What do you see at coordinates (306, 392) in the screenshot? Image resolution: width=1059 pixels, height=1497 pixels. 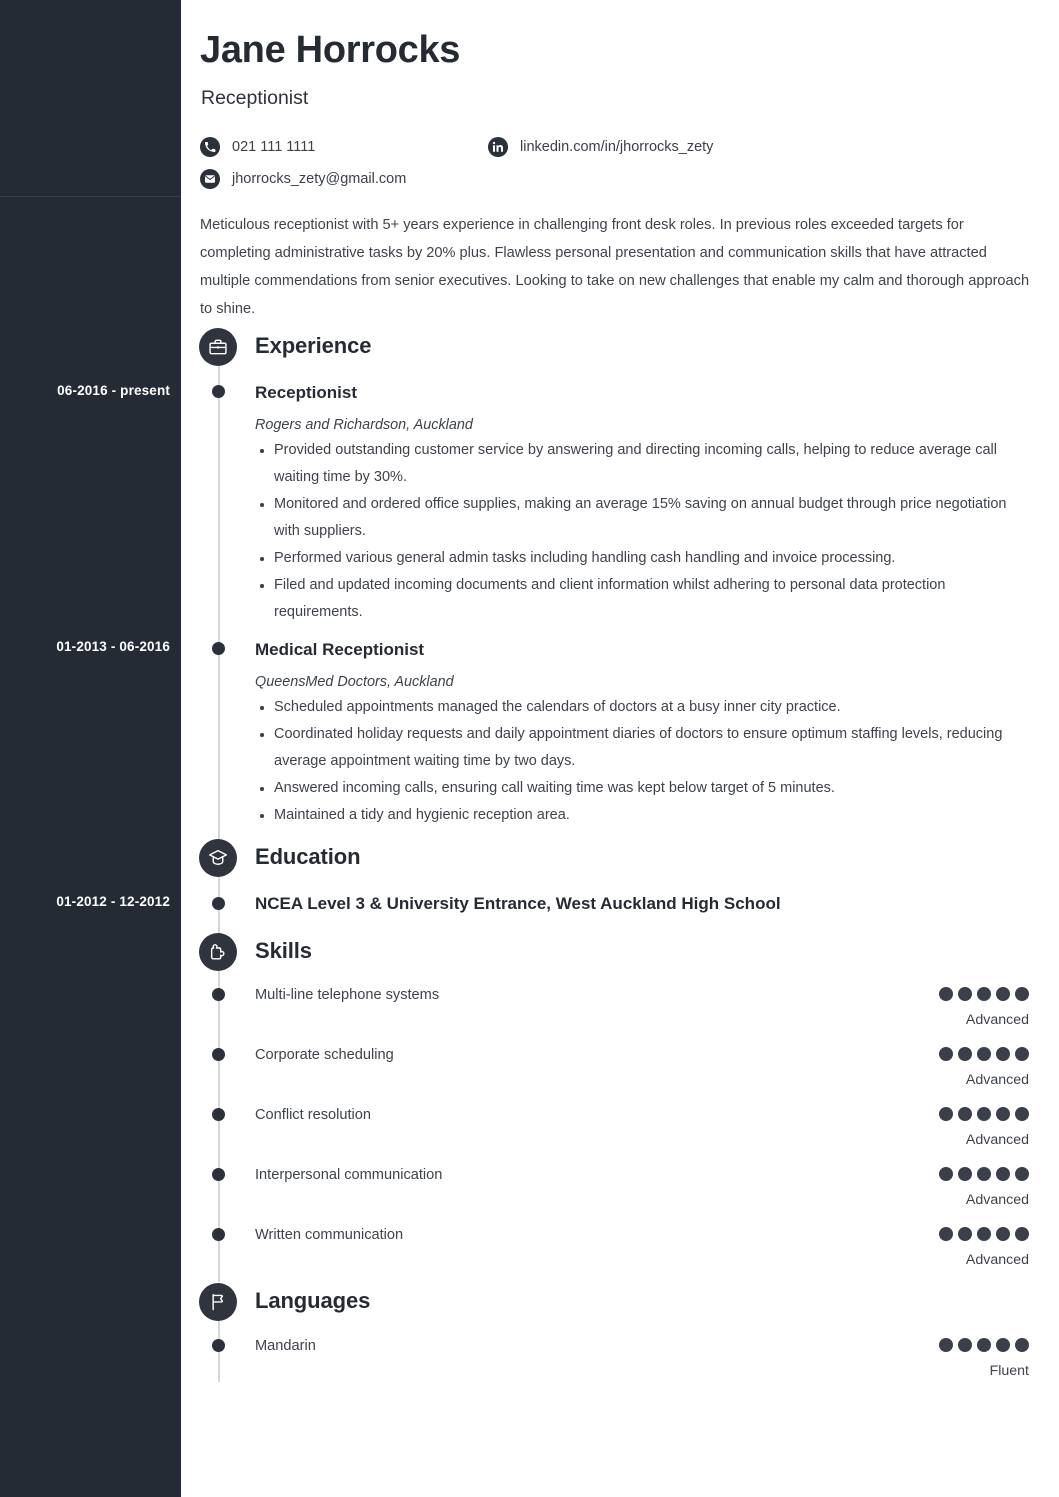 I see `experience-role-1: Receptionist` at bounding box center [306, 392].